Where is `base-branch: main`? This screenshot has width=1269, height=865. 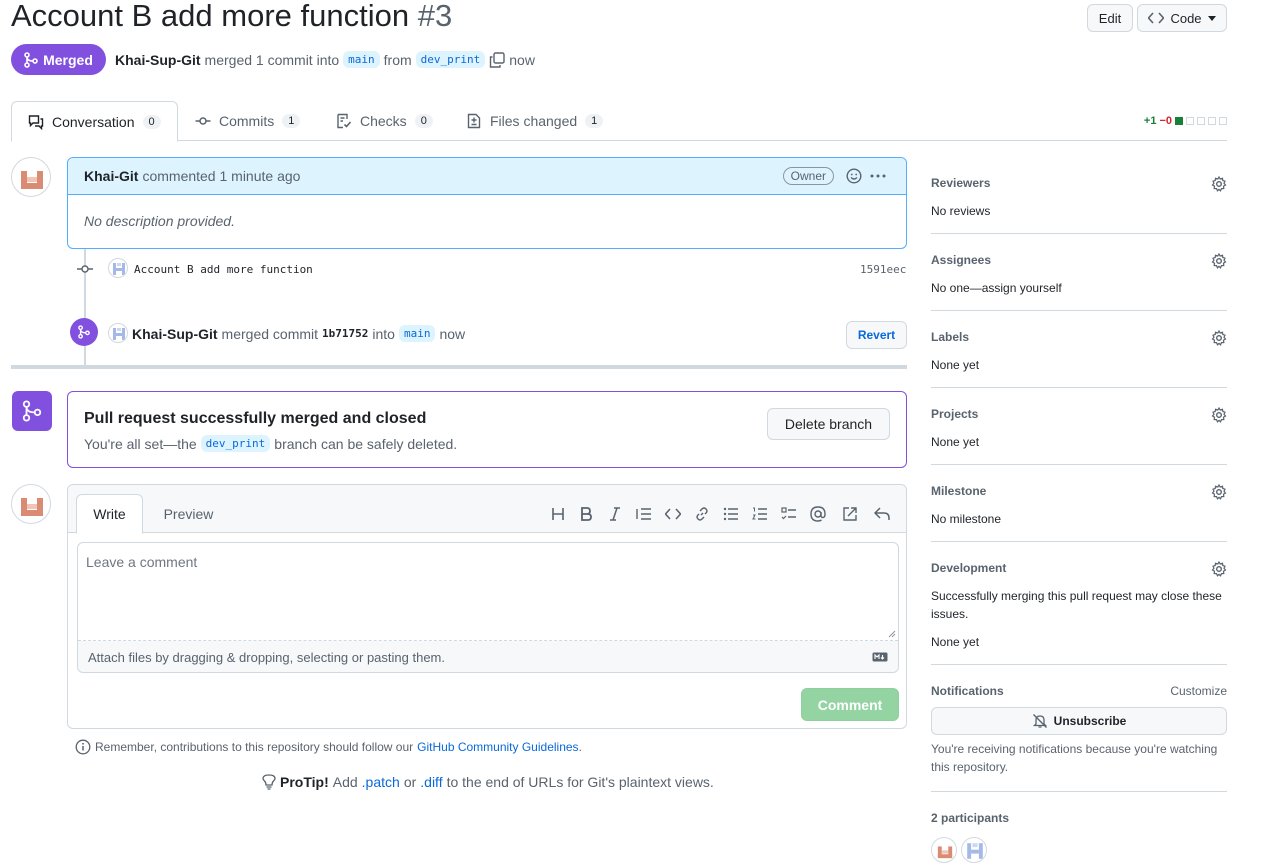 base-branch: main is located at coordinates (361, 59).